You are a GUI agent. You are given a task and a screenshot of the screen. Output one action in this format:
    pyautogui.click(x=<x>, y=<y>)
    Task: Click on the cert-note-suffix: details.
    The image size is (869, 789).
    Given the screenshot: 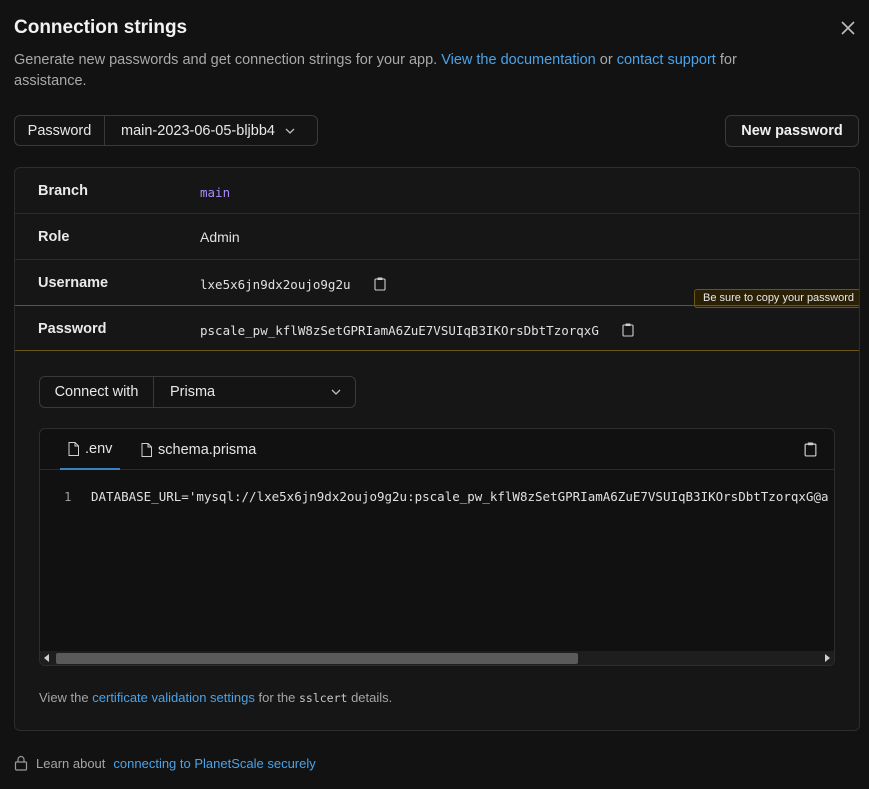 What is the action you would take?
    pyautogui.click(x=372, y=697)
    